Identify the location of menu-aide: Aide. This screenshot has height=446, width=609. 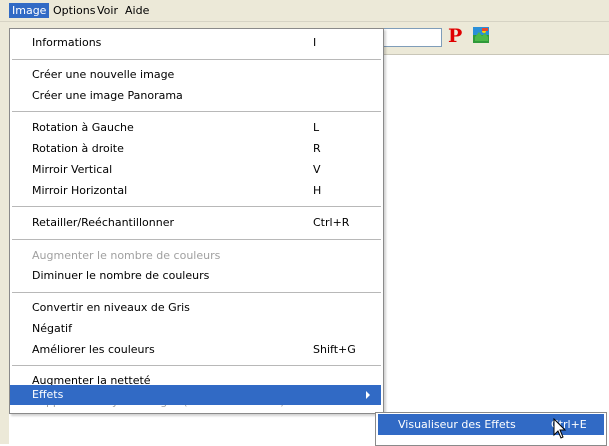
(137, 10).